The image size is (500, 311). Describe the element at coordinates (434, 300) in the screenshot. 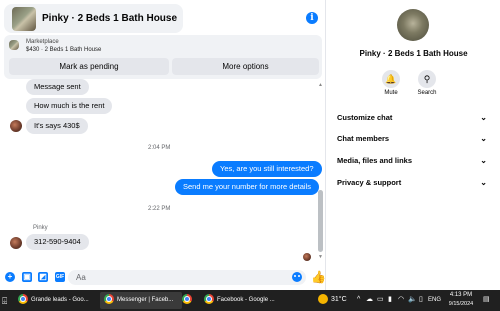

I see `language-indicator: ENG` at that location.